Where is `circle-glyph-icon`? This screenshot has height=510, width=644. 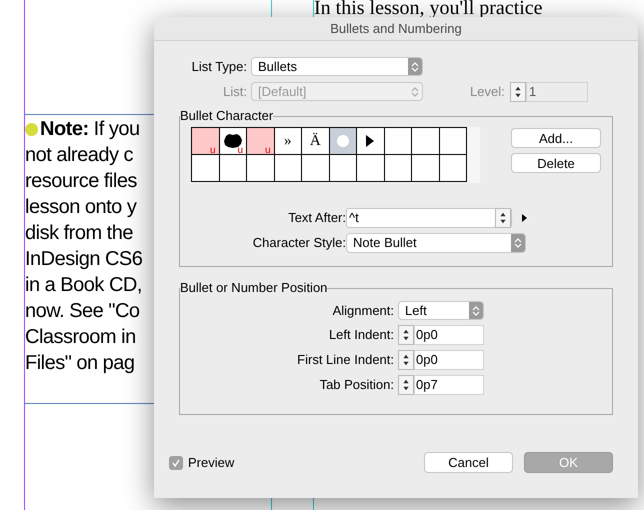 circle-glyph-icon is located at coordinates (342, 141).